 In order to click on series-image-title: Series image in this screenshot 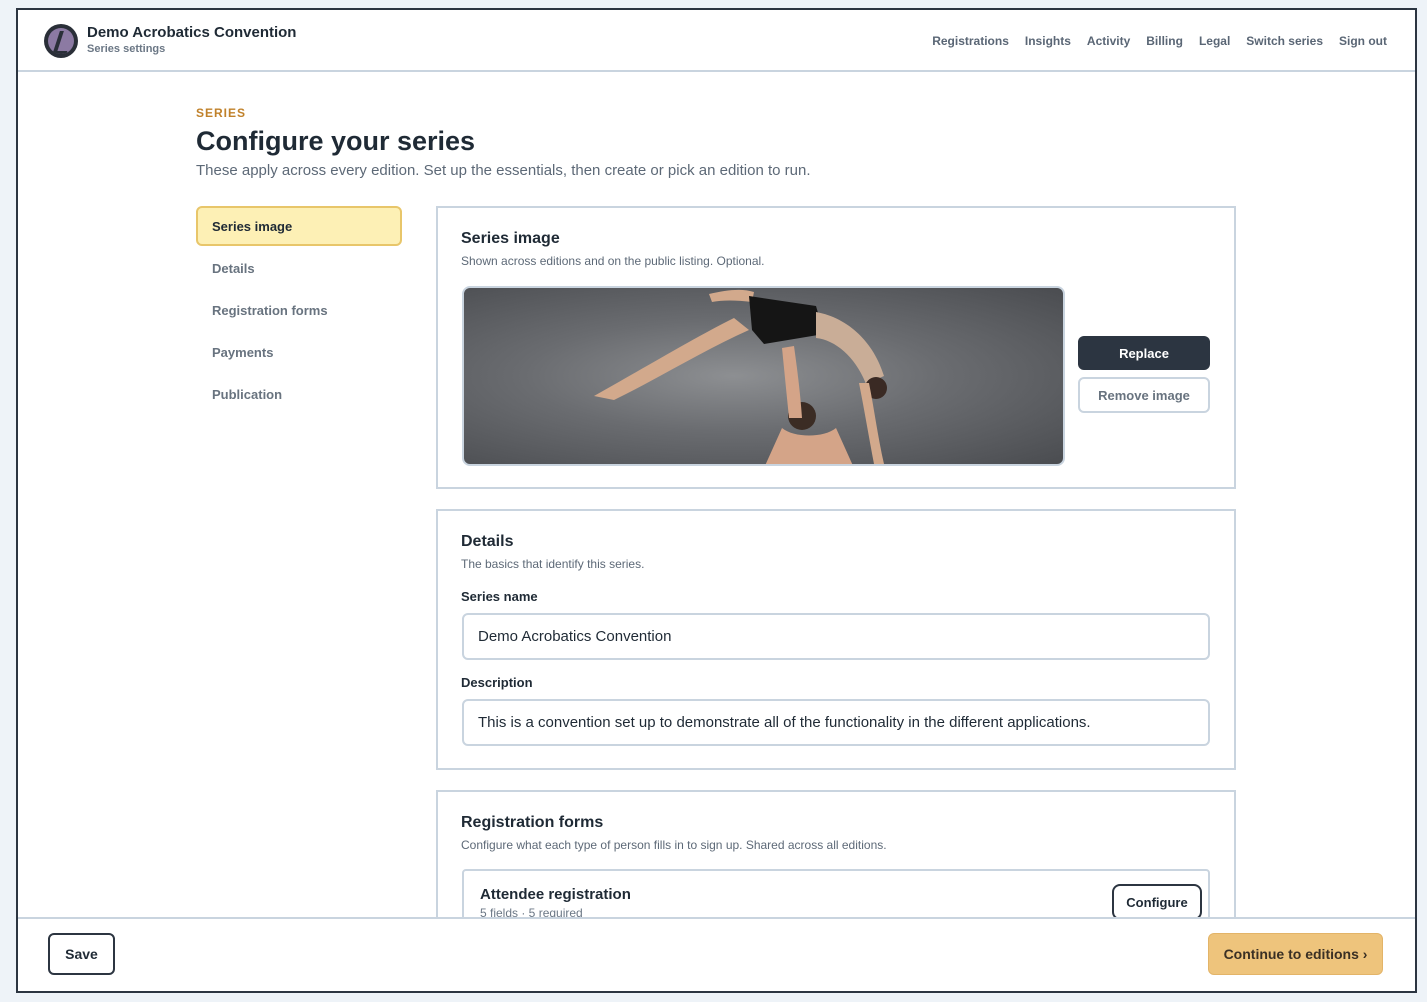, I will do `click(510, 238)`.